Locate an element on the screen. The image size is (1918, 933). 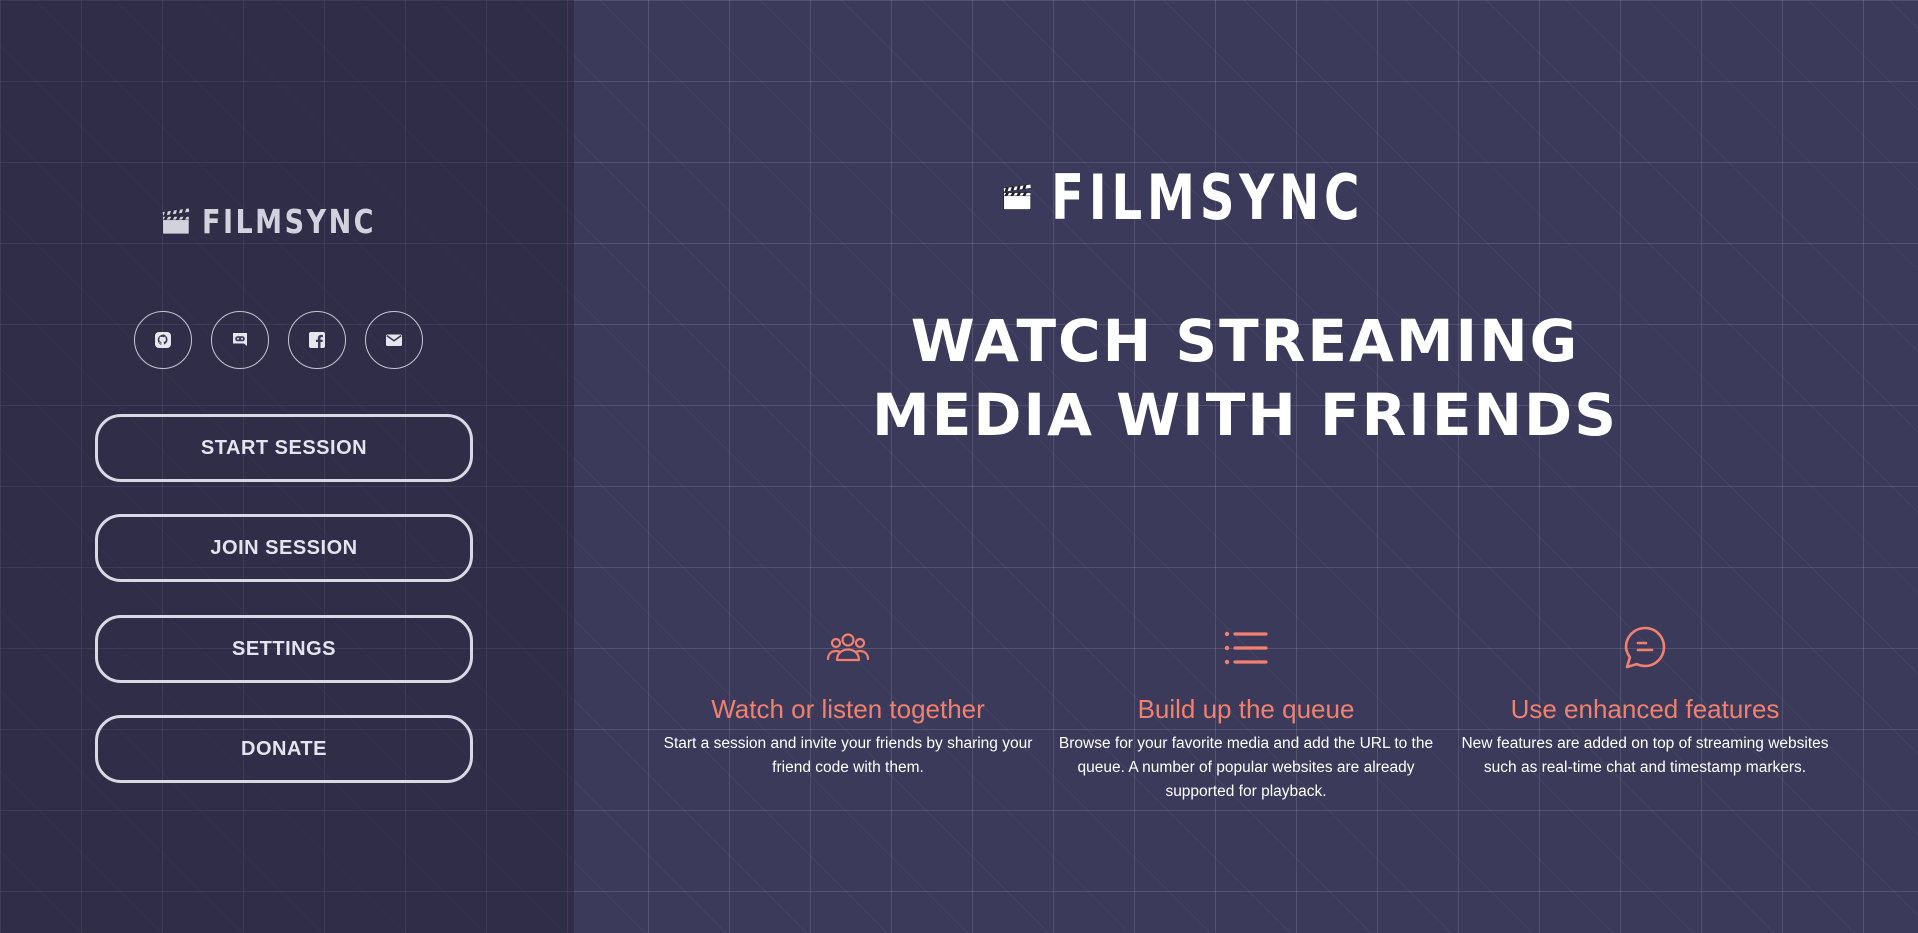
chat-bubble-icon is located at coordinates (1645, 647).